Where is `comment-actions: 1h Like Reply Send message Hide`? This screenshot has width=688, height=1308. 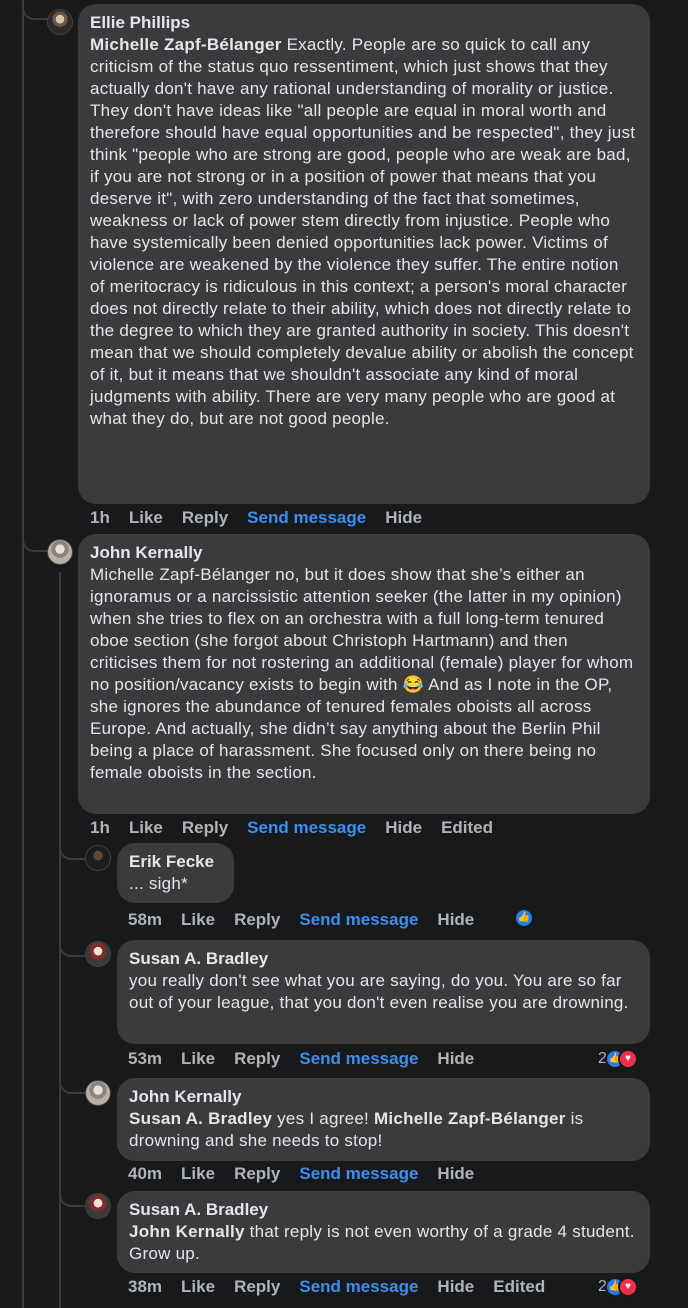 comment-actions: 1h Like Reply Send message Hide is located at coordinates (265, 518).